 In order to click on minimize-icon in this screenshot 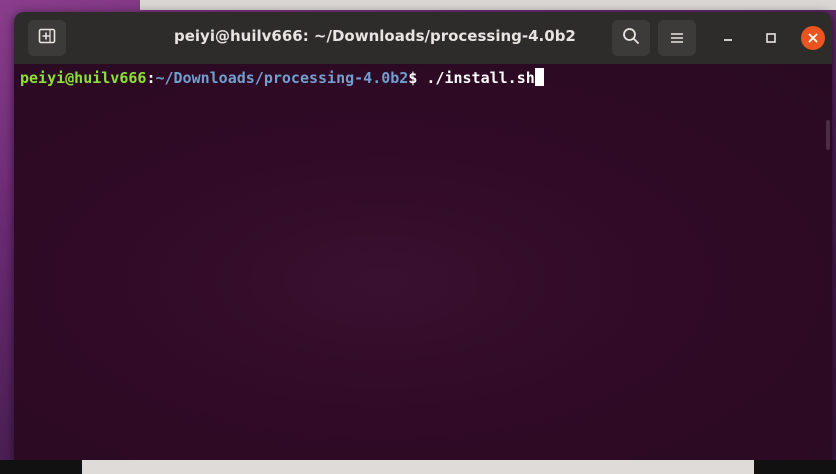, I will do `click(728, 38)`.